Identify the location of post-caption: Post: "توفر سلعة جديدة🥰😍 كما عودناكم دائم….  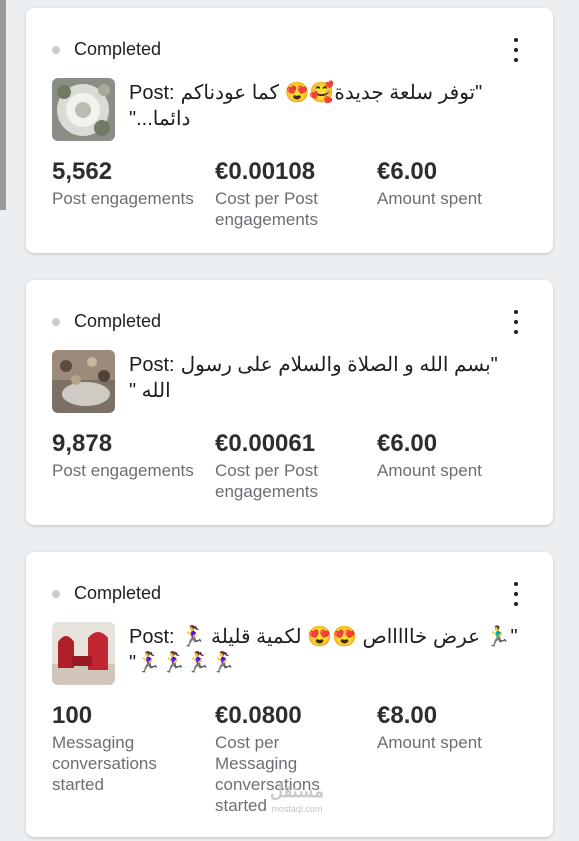
(324, 106).